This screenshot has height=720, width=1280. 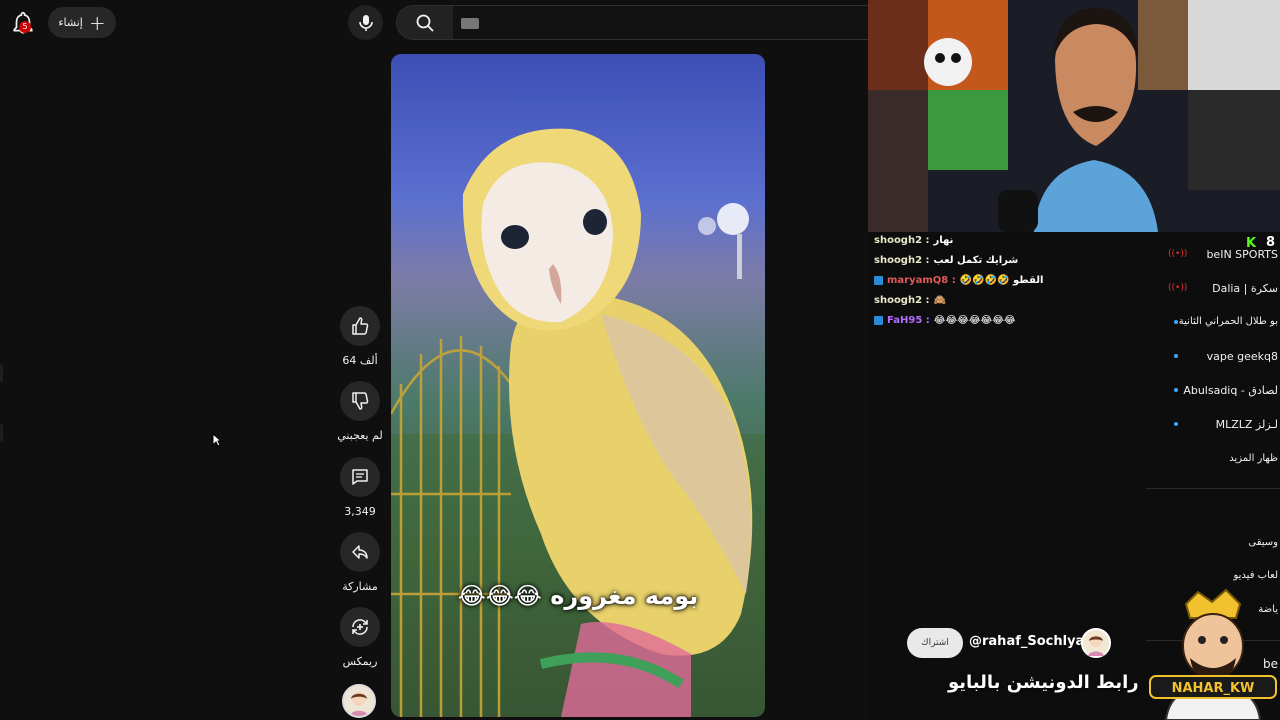 What do you see at coordinates (360, 435) in the screenshot?
I see `dislike-label: لم يعجبني` at bounding box center [360, 435].